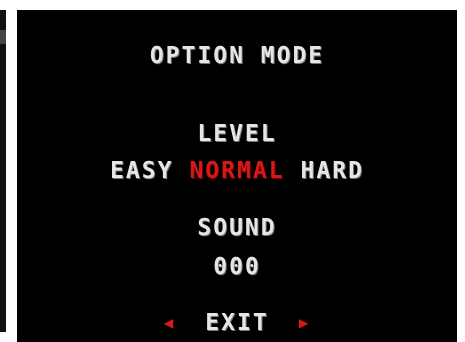 This screenshot has height=342, width=465. I want to click on difficulty-option-normal-selected: NORMAL, so click(236, 171).